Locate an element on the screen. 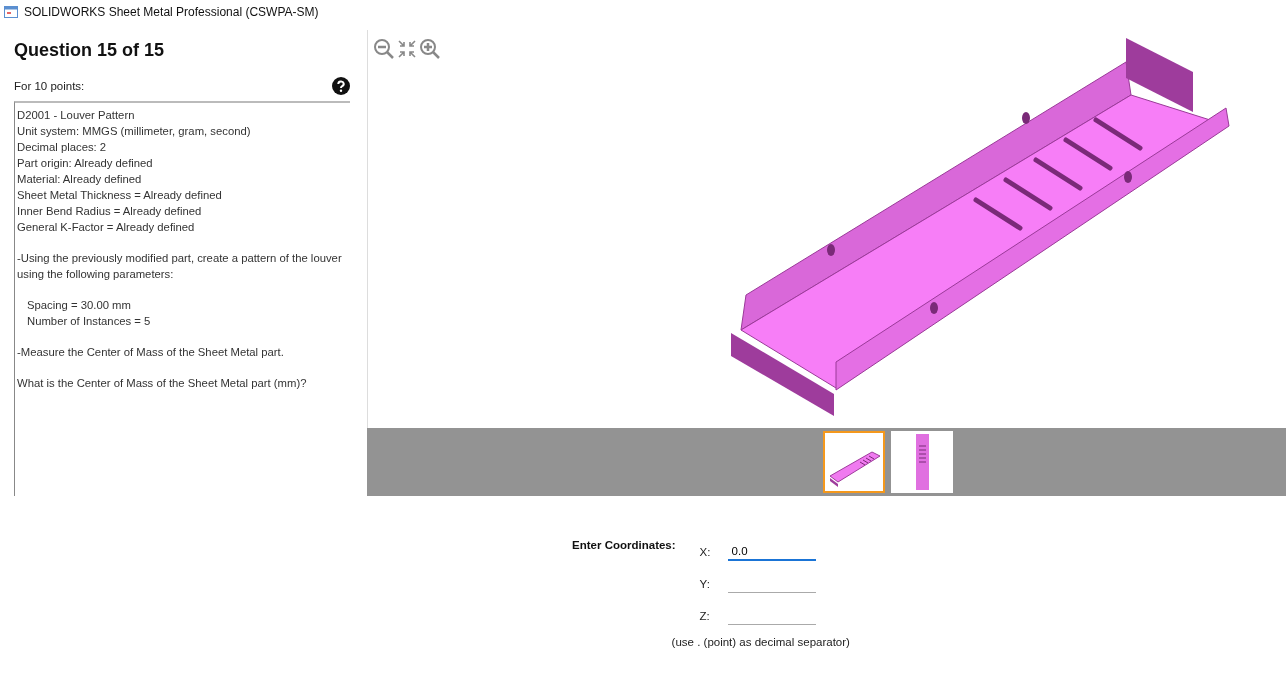 The width and height of the screenshot is (1286, 697). app-icon is located at coordinates (11, 12).